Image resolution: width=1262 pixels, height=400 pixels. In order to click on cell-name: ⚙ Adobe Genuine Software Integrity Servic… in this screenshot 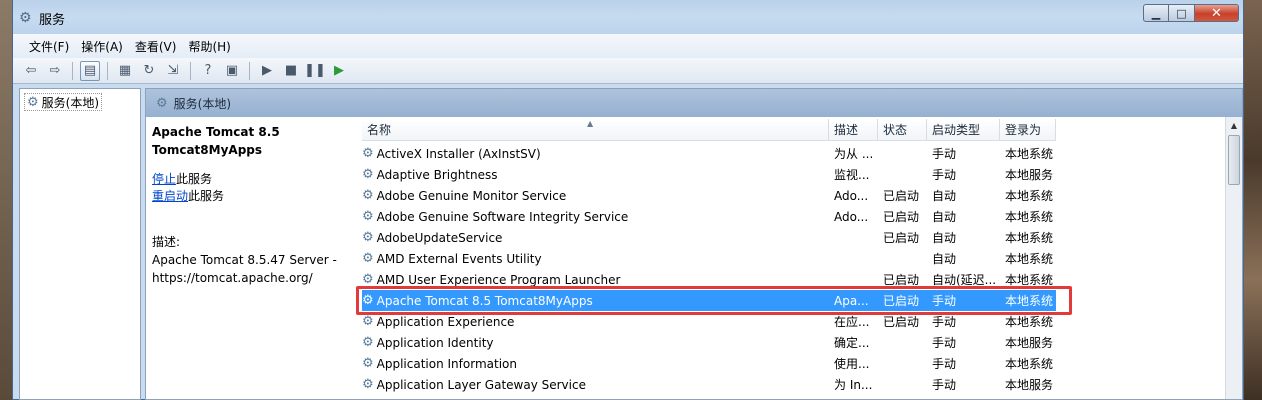, I will do `click(595, 217)`.